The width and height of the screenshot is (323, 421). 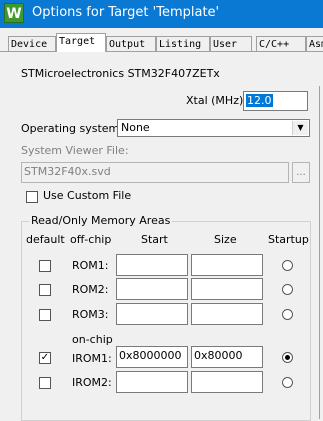 What do you see at coordinates (126, 12) in the screenshot?
I see `window-title: Options for Target 'Template'` at bounding box center [126, 12].